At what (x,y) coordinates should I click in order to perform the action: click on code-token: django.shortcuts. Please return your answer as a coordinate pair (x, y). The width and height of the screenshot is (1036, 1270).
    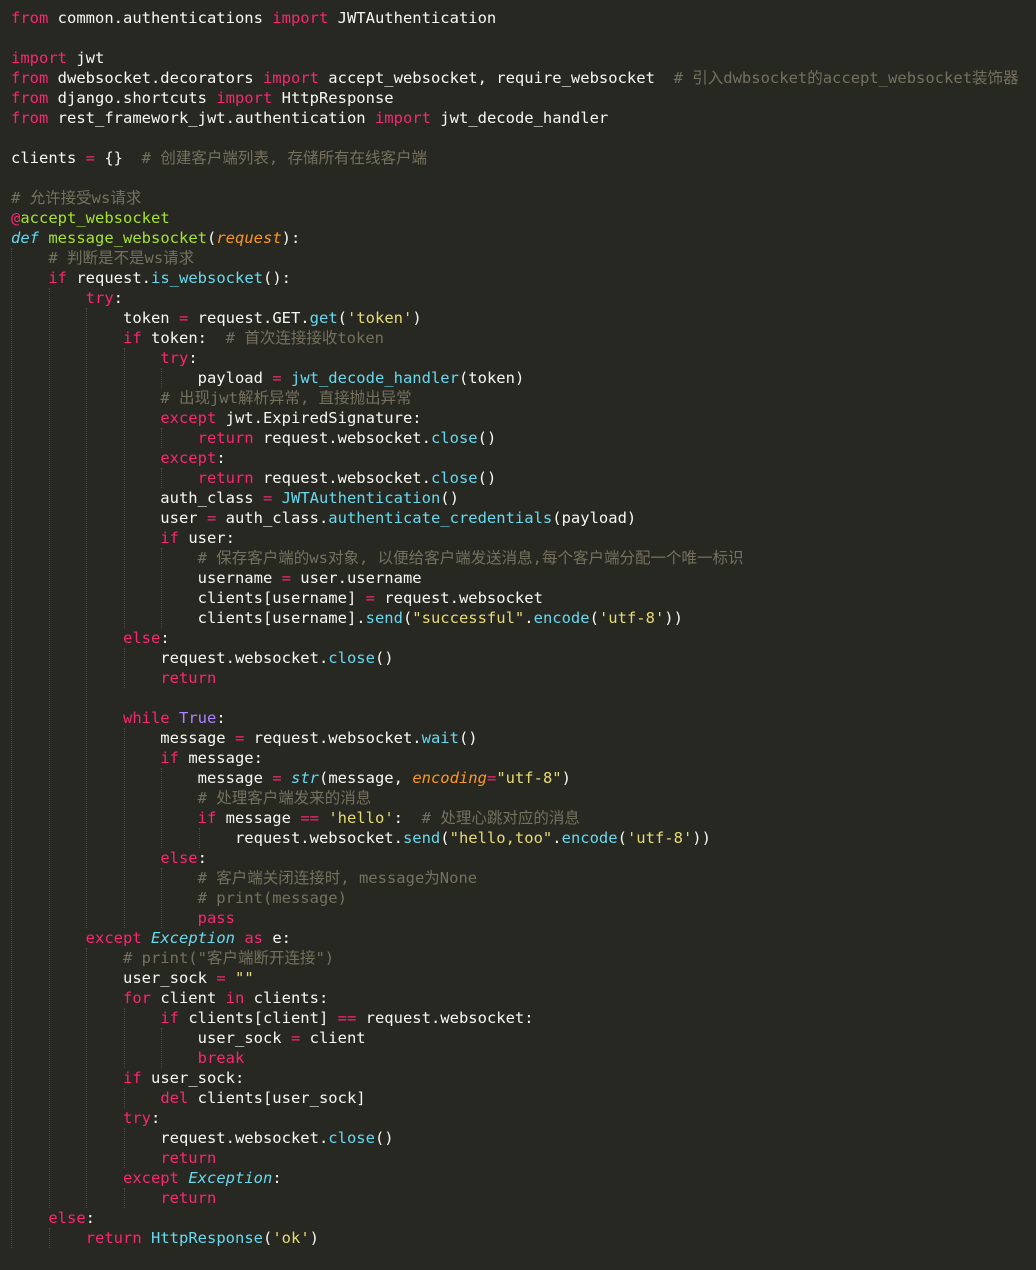
    Looking at the image, I should click on (132, 98).